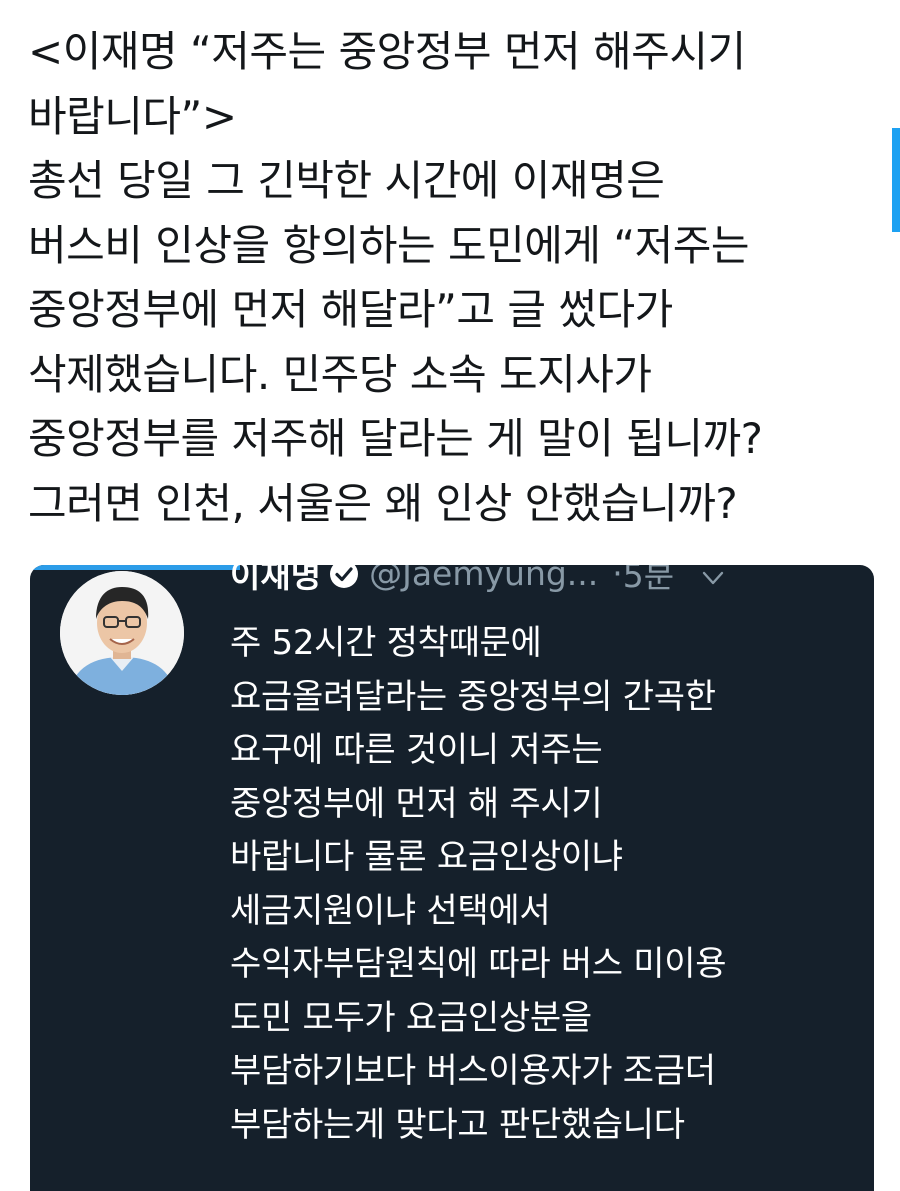 The image size is (900, 1191). Describe the element at coordinates (275, 581) in the screenshot. I see `author-name: 이재명` at that location.